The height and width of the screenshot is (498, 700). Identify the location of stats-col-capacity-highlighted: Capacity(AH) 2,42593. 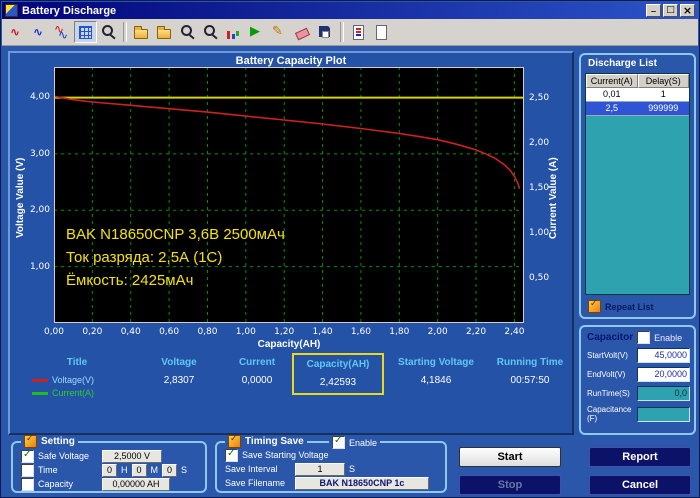
(338, 374).